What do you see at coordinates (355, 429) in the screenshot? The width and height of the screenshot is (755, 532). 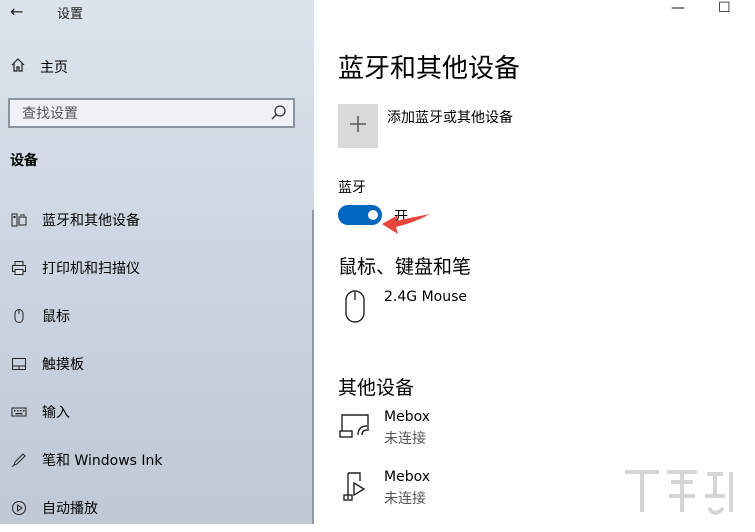 I see `wireless-display-icon` at bounding box center [355, 429].